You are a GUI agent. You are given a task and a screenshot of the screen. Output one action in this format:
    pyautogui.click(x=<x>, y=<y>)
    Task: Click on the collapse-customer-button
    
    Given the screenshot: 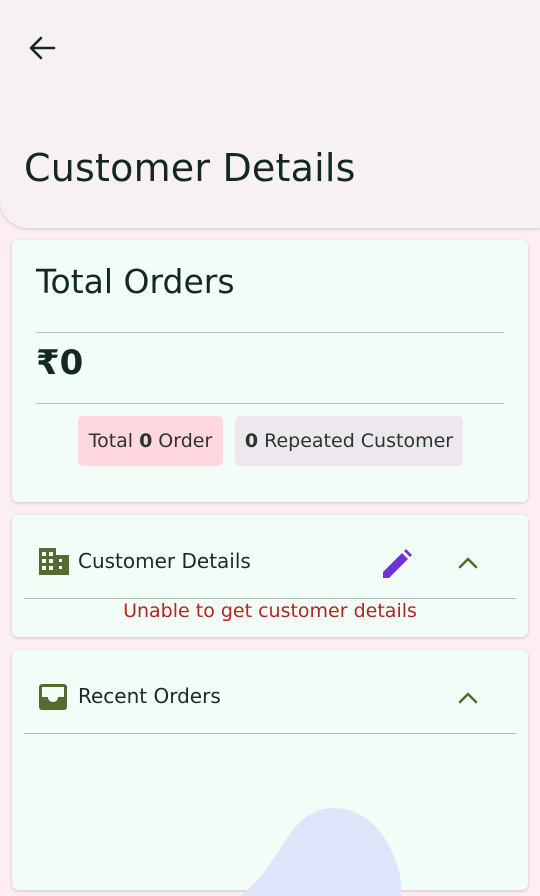 What is the action you would take?
    pyautogui.click(x=468, y=562)
    